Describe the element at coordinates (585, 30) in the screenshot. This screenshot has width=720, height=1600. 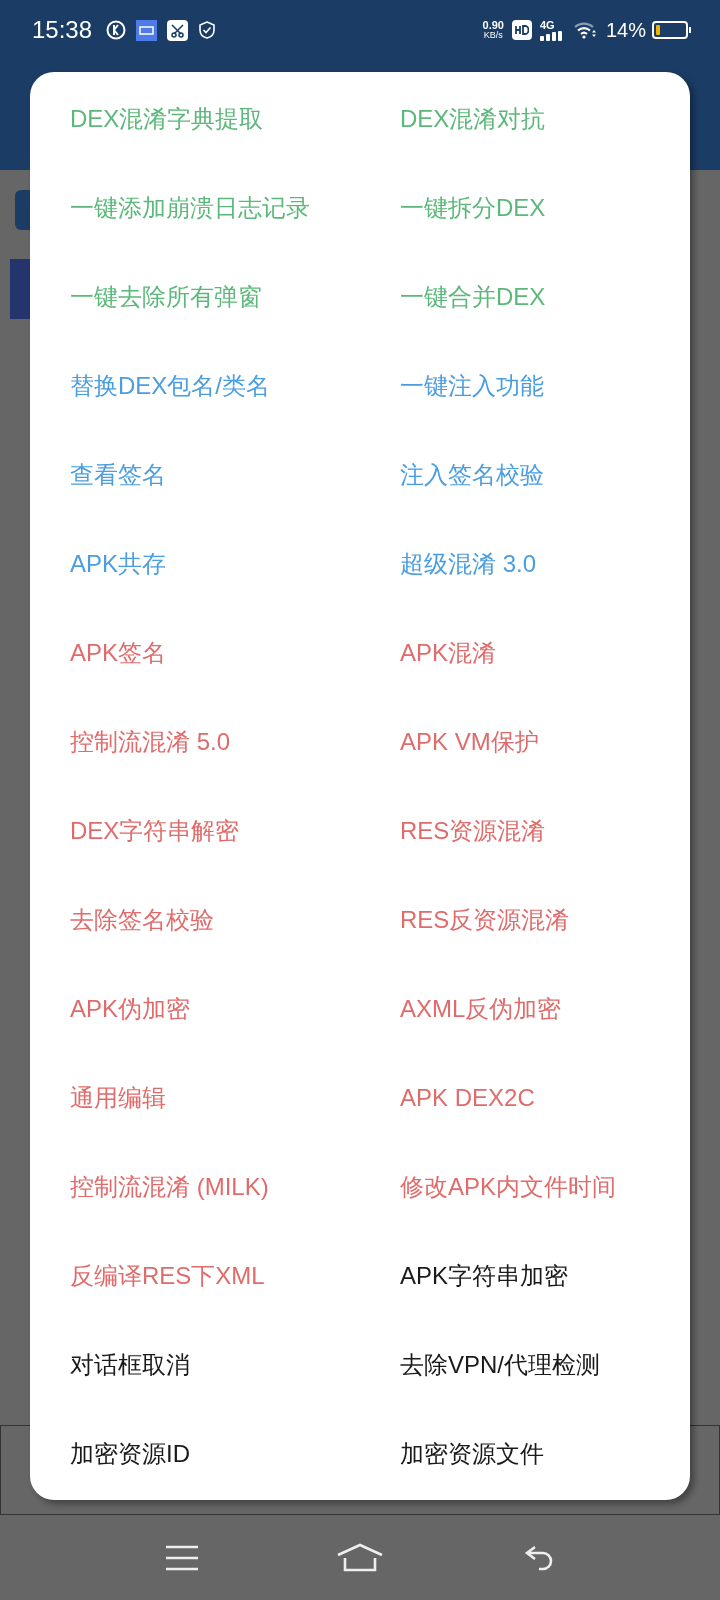
I see `wifi-icon` at that location.